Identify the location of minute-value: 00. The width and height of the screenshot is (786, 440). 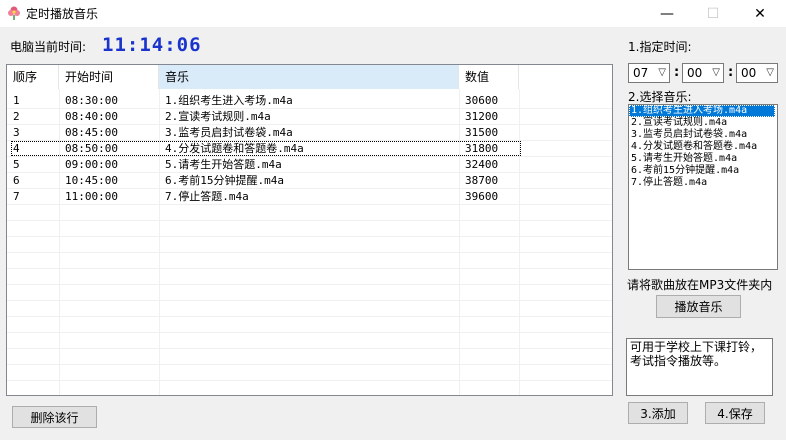
(695, 73).